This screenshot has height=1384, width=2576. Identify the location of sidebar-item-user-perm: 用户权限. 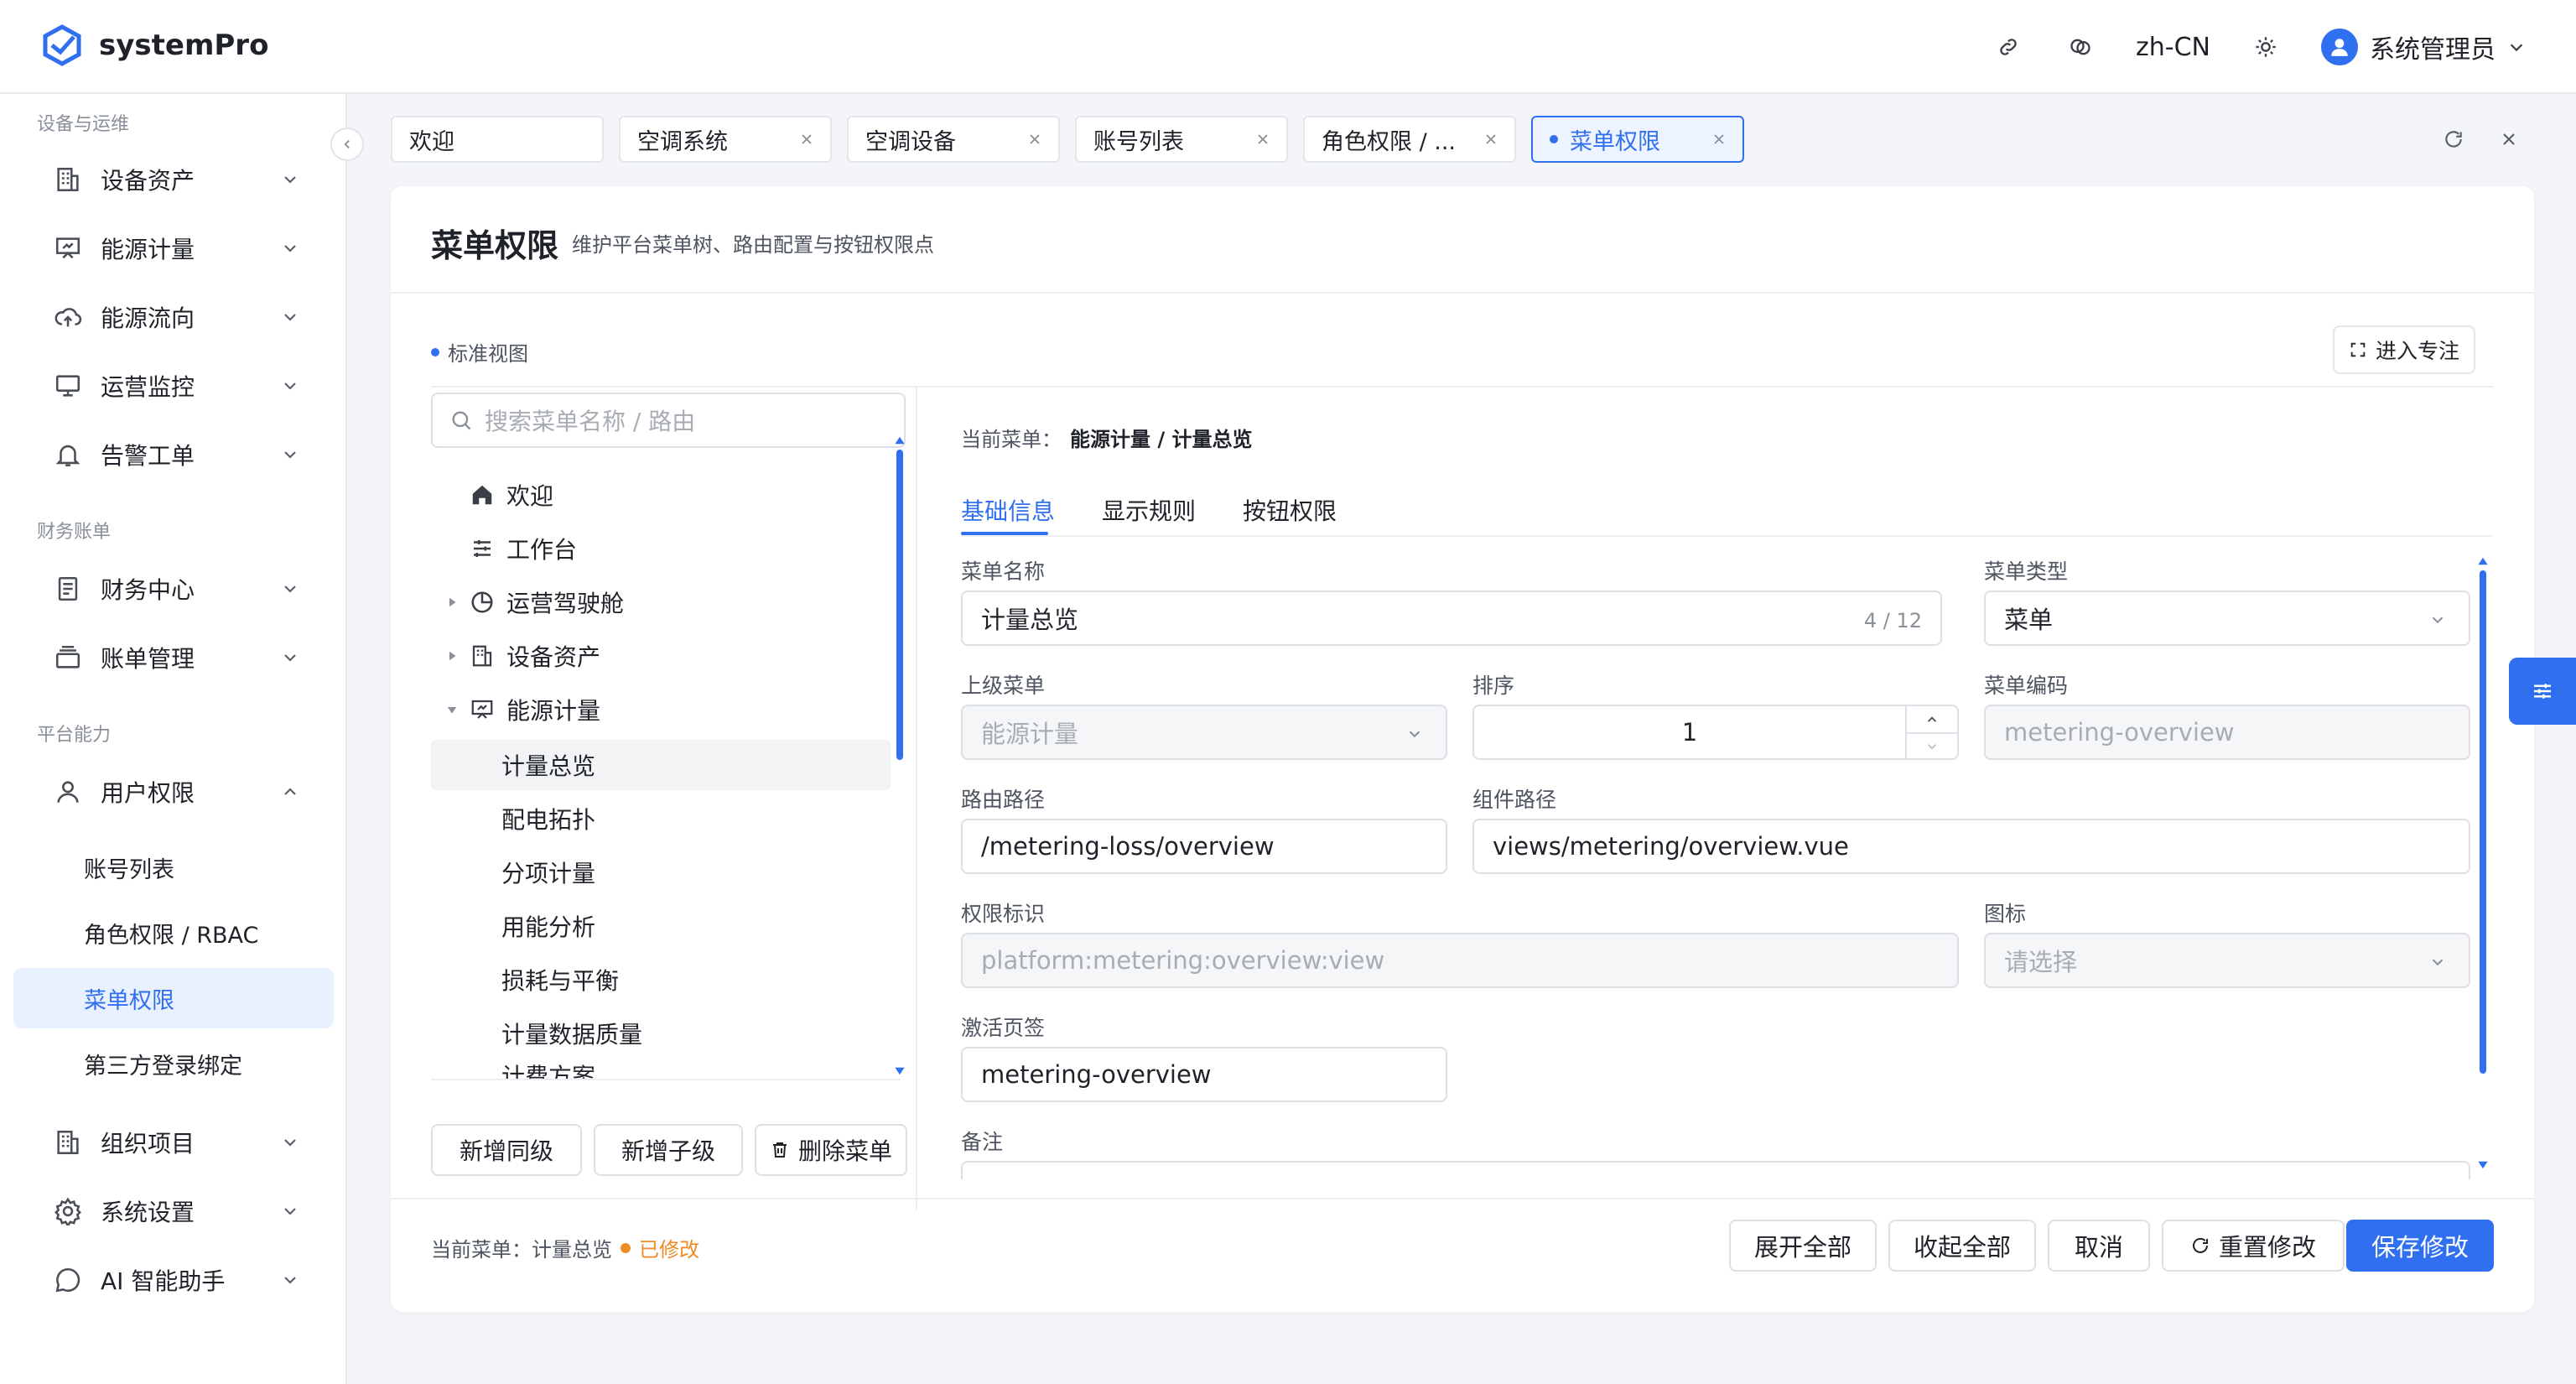
(173, 792).